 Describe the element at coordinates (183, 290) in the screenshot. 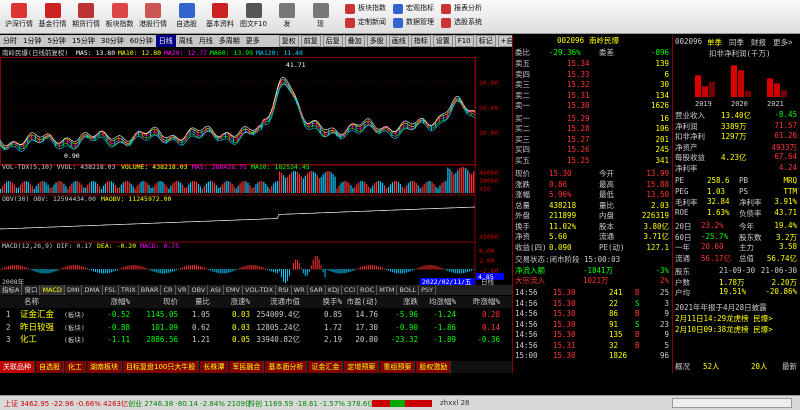

I see `indicator-tab-9: VR` at that location.